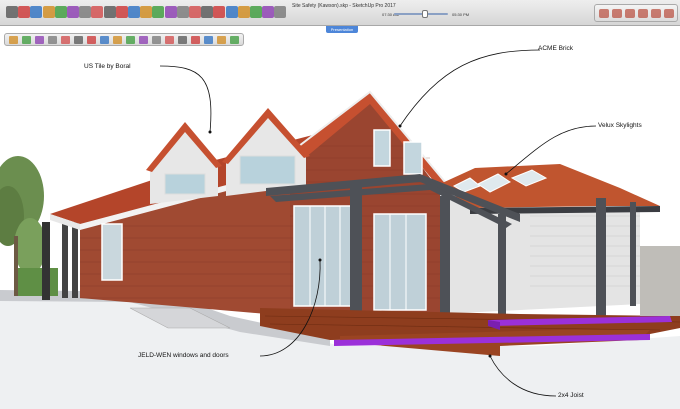 This screenshot has width=680, height=409. I want to click on move-icon, so click(85, 12).